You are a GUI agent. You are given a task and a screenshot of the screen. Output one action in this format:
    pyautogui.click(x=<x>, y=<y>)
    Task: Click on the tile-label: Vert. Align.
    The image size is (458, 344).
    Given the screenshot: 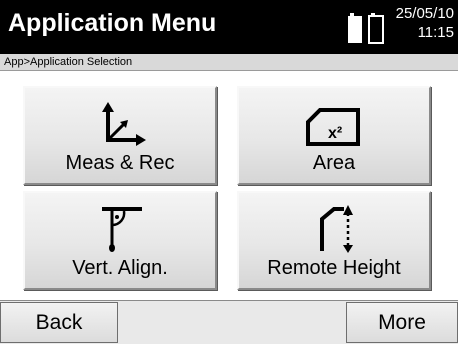 What is the action you would take?
    pyautogui.click(x=120, y=268)
    